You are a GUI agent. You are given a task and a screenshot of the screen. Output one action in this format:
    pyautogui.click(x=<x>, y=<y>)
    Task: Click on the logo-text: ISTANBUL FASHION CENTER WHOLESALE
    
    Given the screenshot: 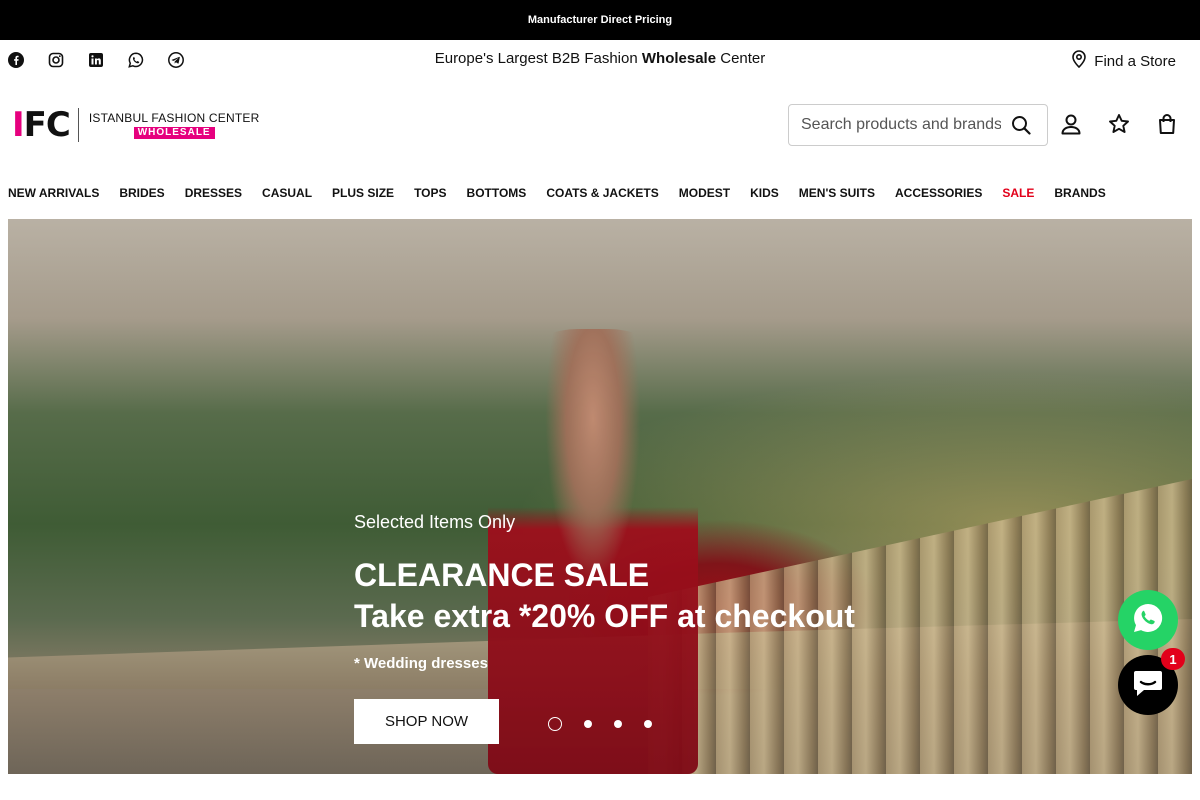 What is the action you would take?
    pyautogui.click(x=174, y=125)
    